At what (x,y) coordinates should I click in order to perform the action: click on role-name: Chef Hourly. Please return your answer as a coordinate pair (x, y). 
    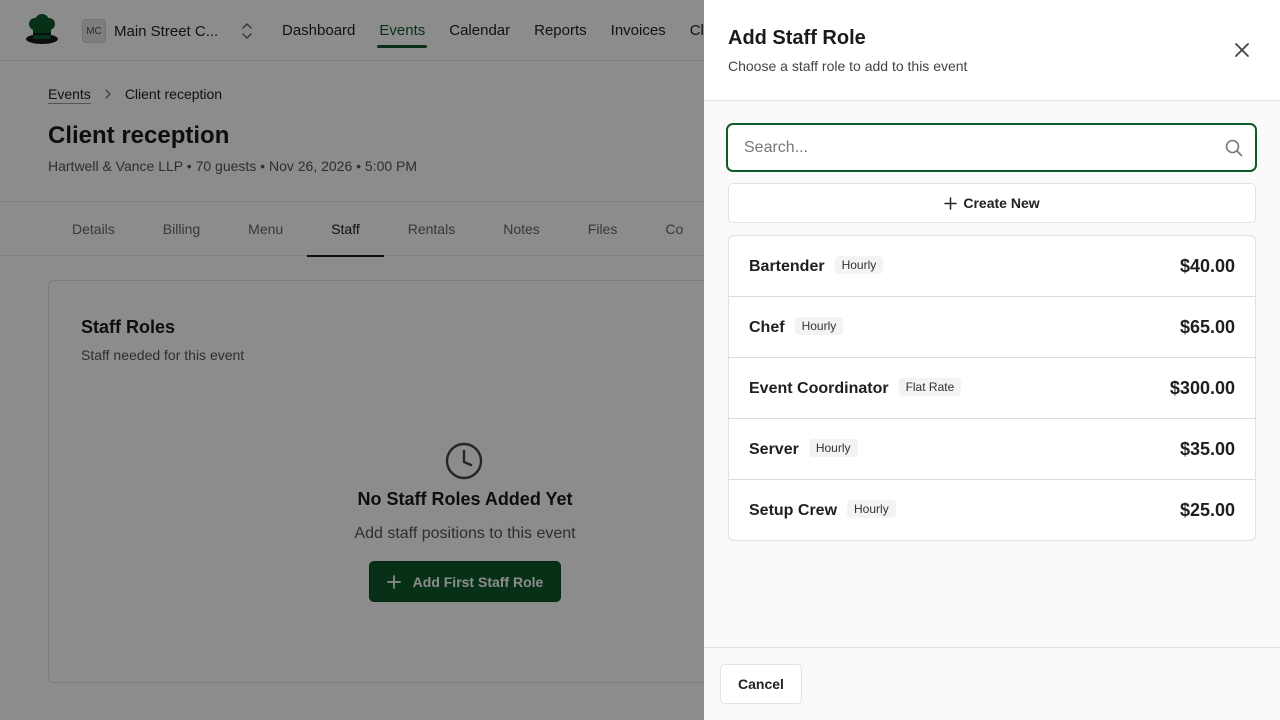
    Looking at the image, I should click on (796, 327).